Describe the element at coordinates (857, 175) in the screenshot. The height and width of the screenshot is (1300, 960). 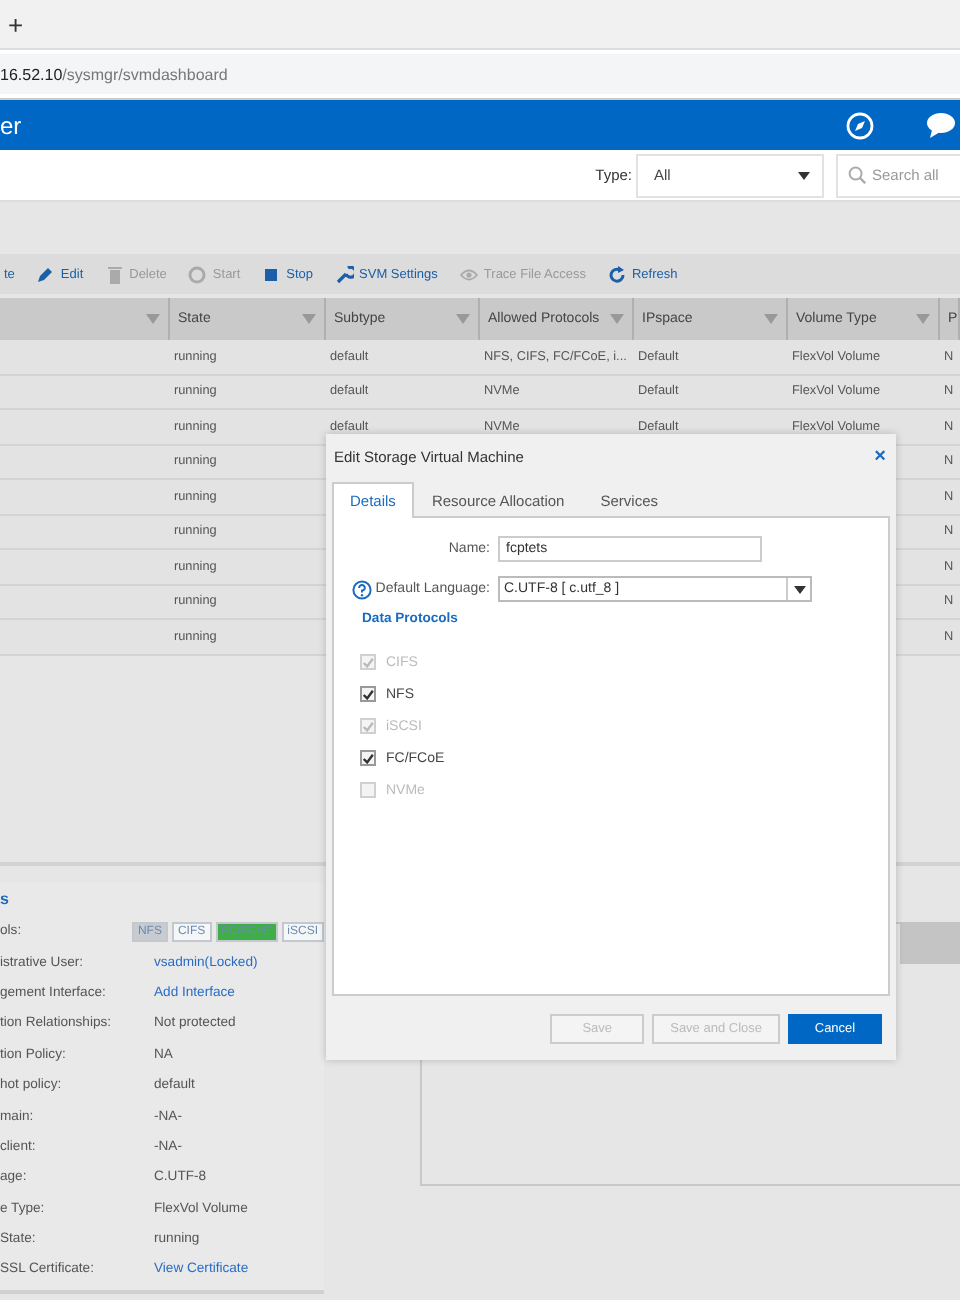
I see `search-icon` at that location.